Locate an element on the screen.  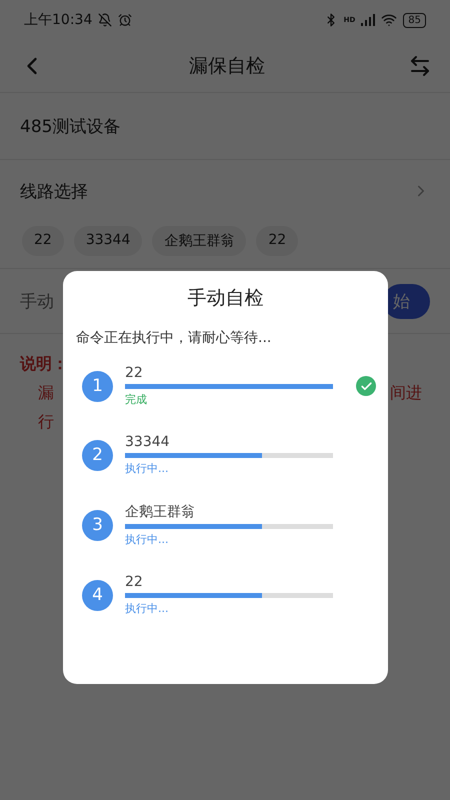
note-text: 间进 is located at coordinates (406, 393).